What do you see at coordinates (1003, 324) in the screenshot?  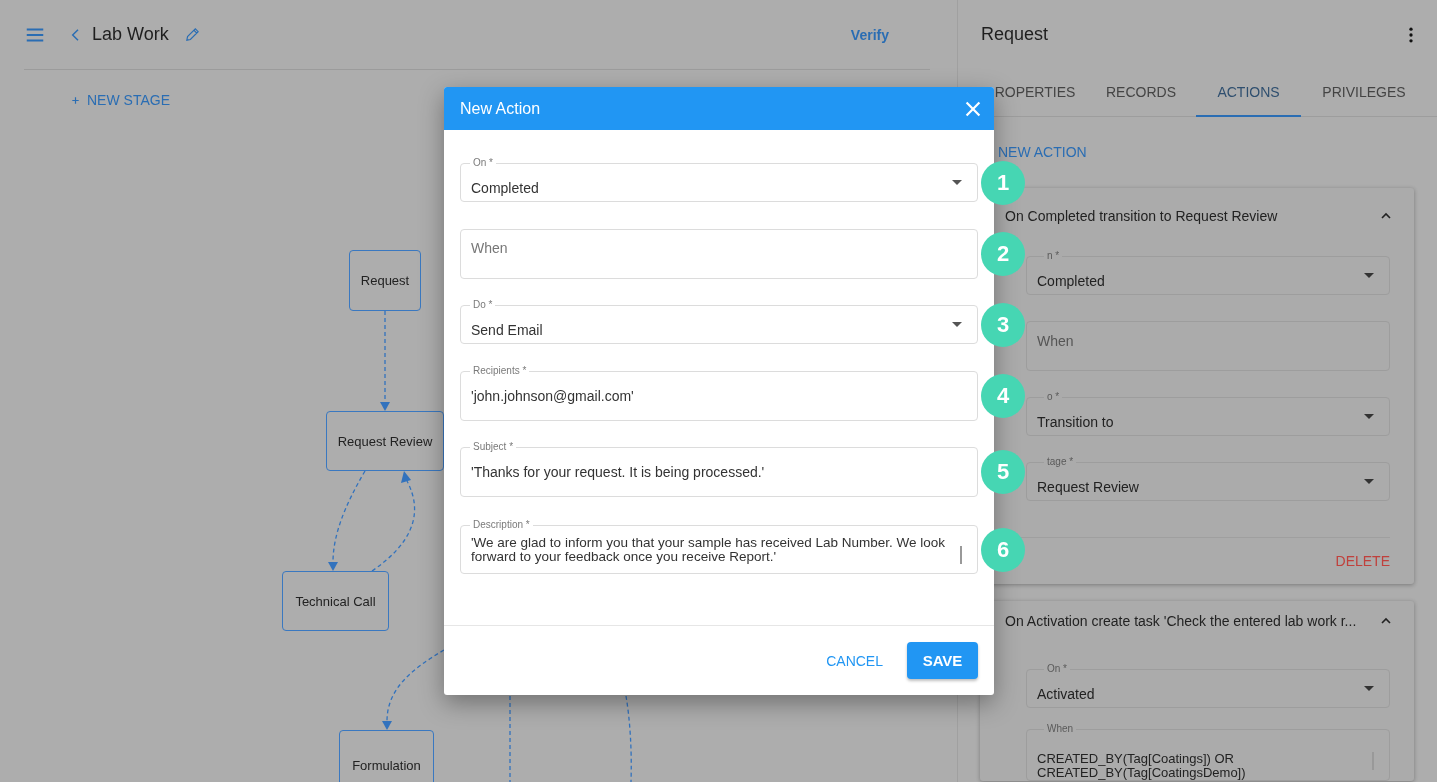 I see `step-marker: 3` at bounding box center [1003, 324].